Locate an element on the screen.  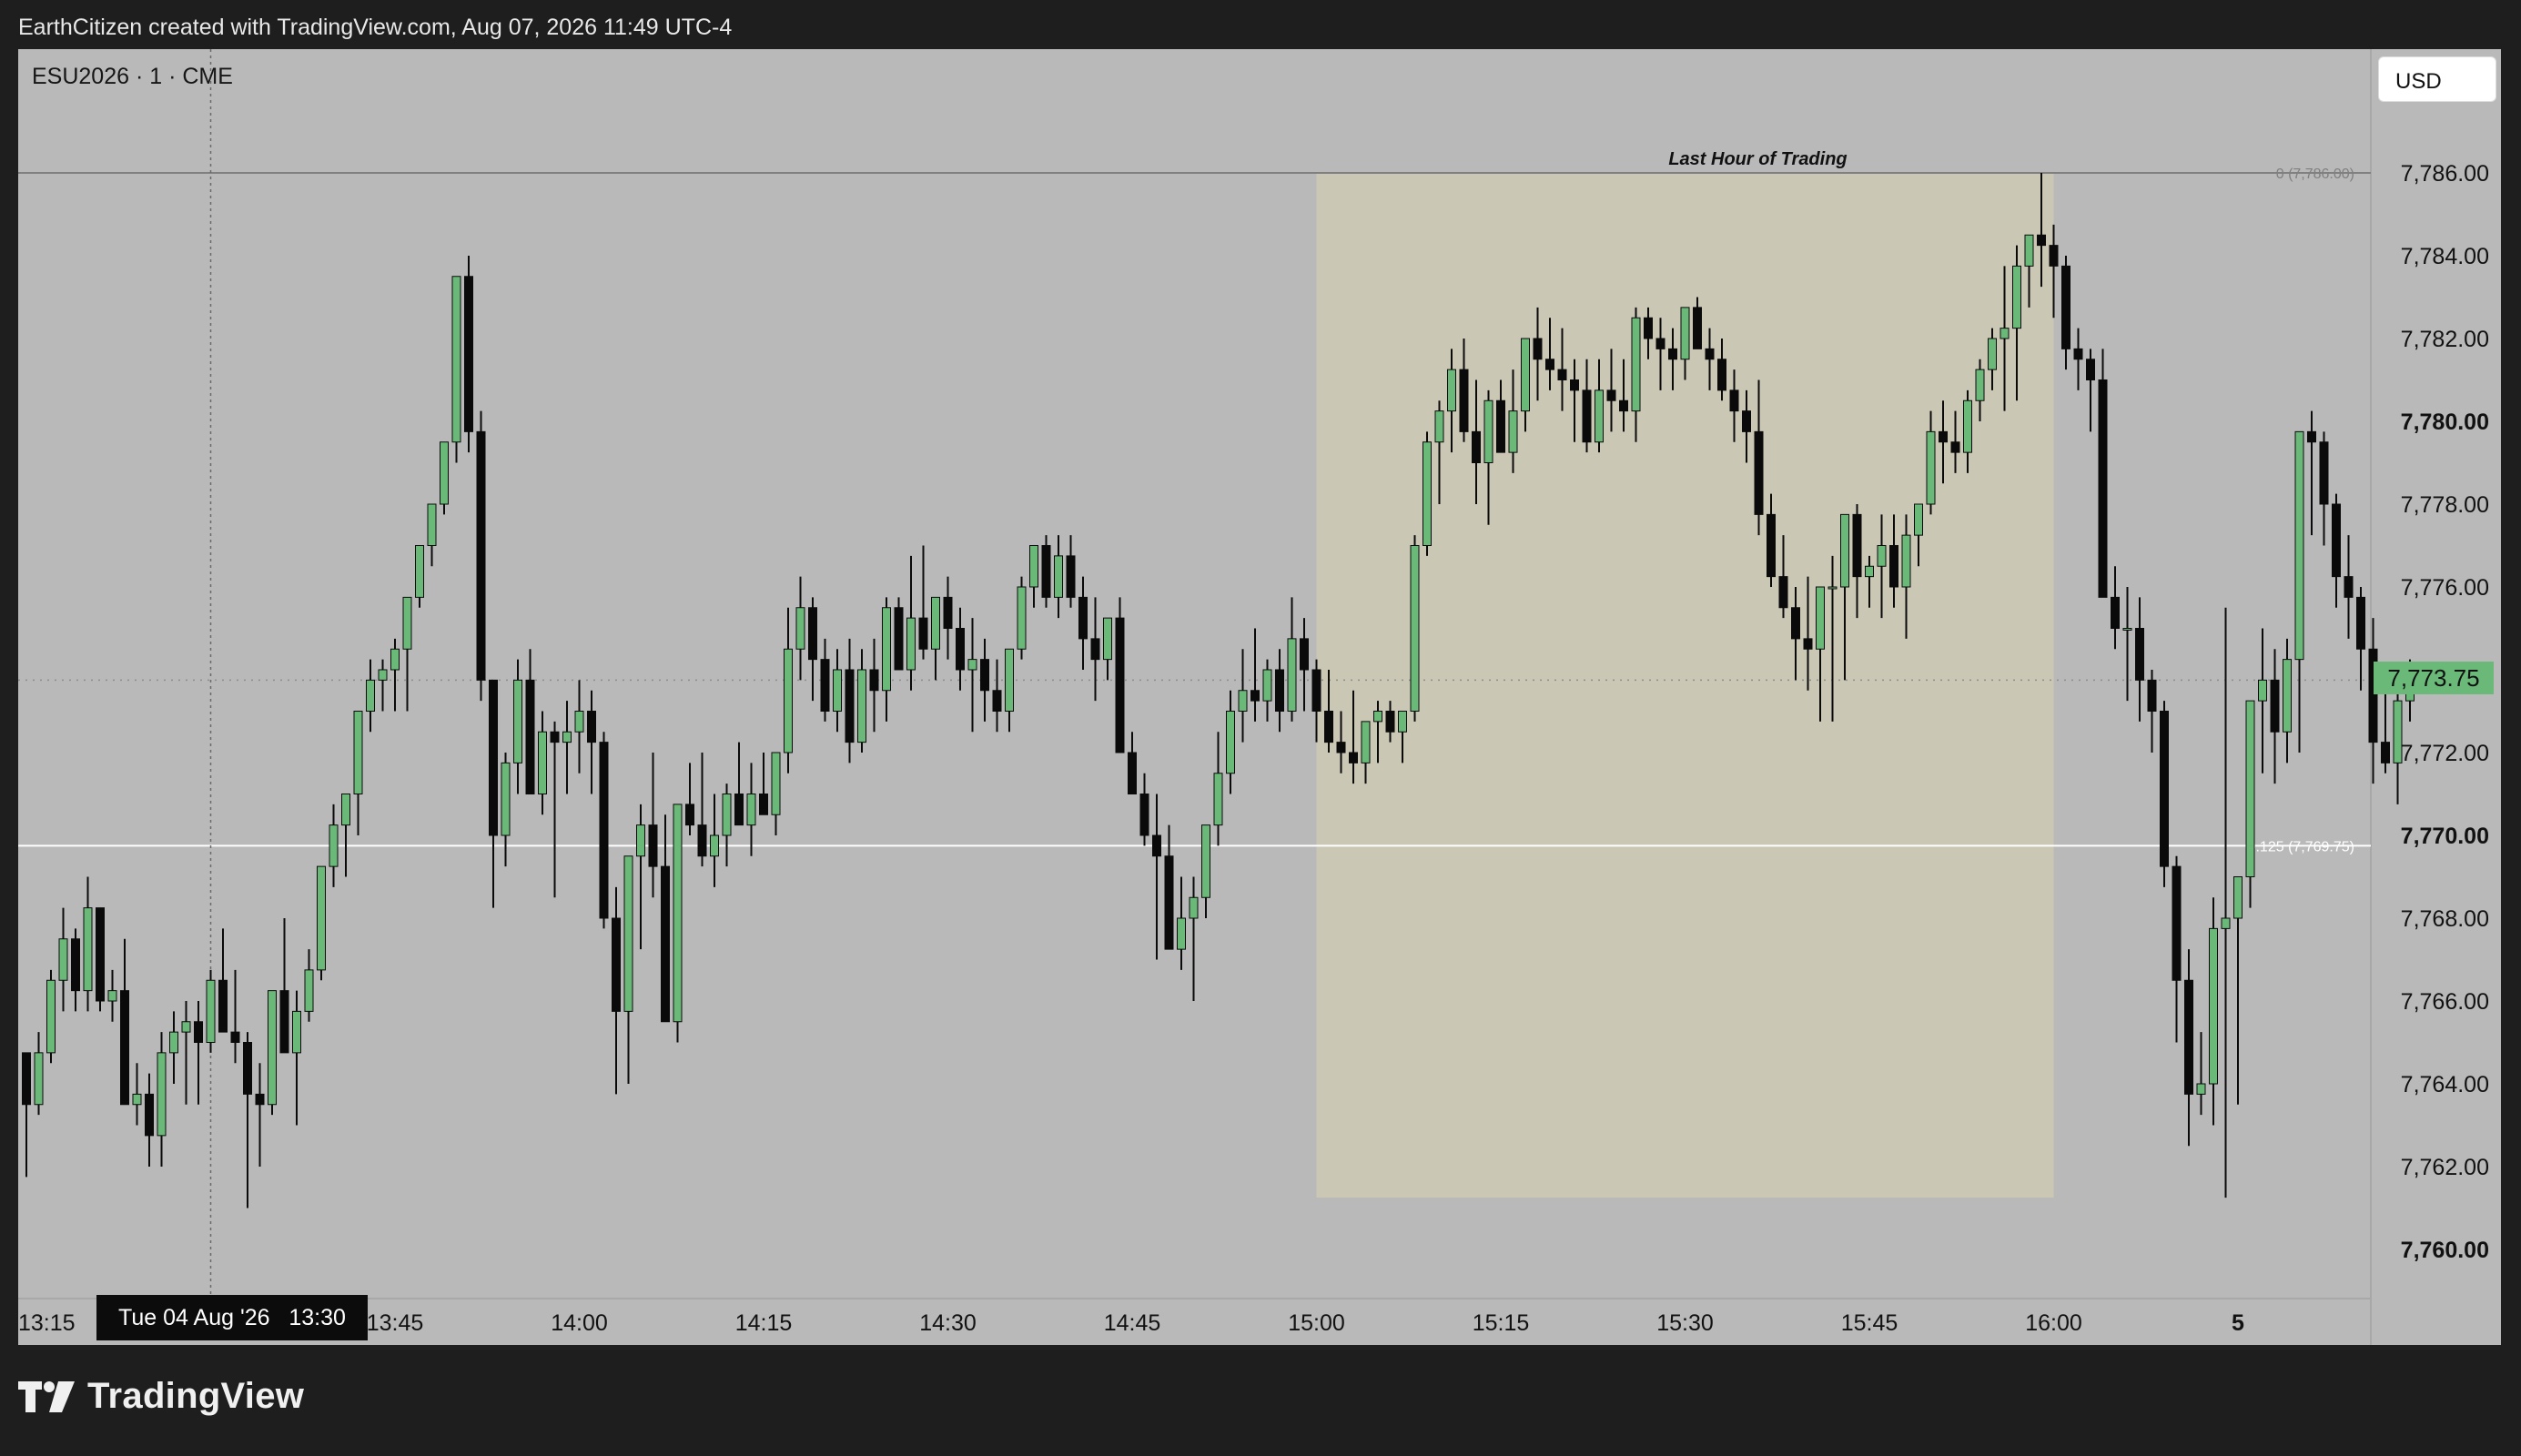
y-axis-tick-label: 7,786.00 is located at coordinates (2445, 174).